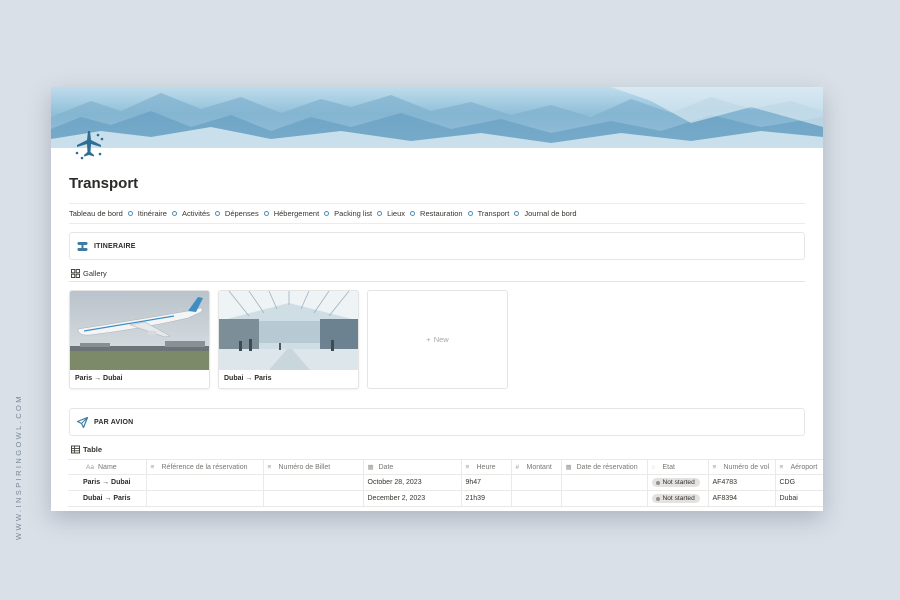  Describe the element at coordinates (104, 183) in the screenshot. I see `page-title: Transport` at that location.